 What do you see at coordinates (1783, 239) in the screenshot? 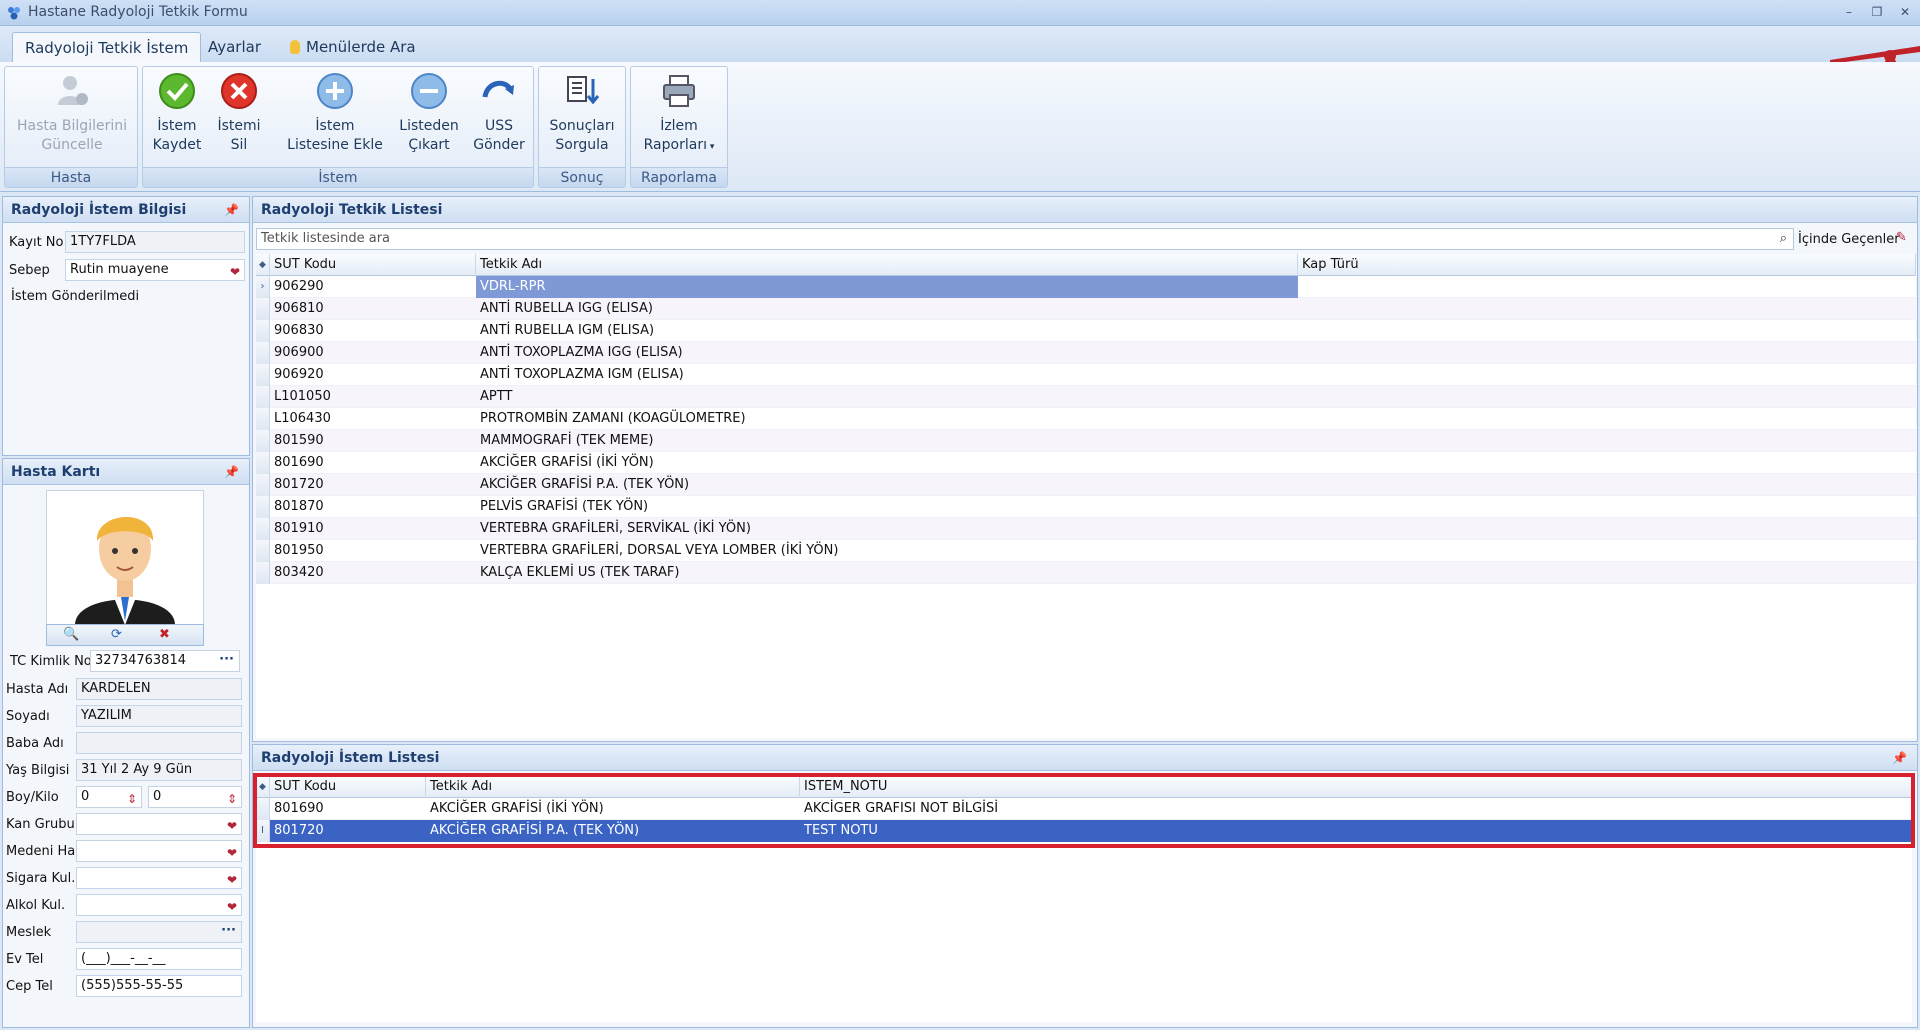
I see `search-icon: ⌕` at bounding box center [1783, 239].